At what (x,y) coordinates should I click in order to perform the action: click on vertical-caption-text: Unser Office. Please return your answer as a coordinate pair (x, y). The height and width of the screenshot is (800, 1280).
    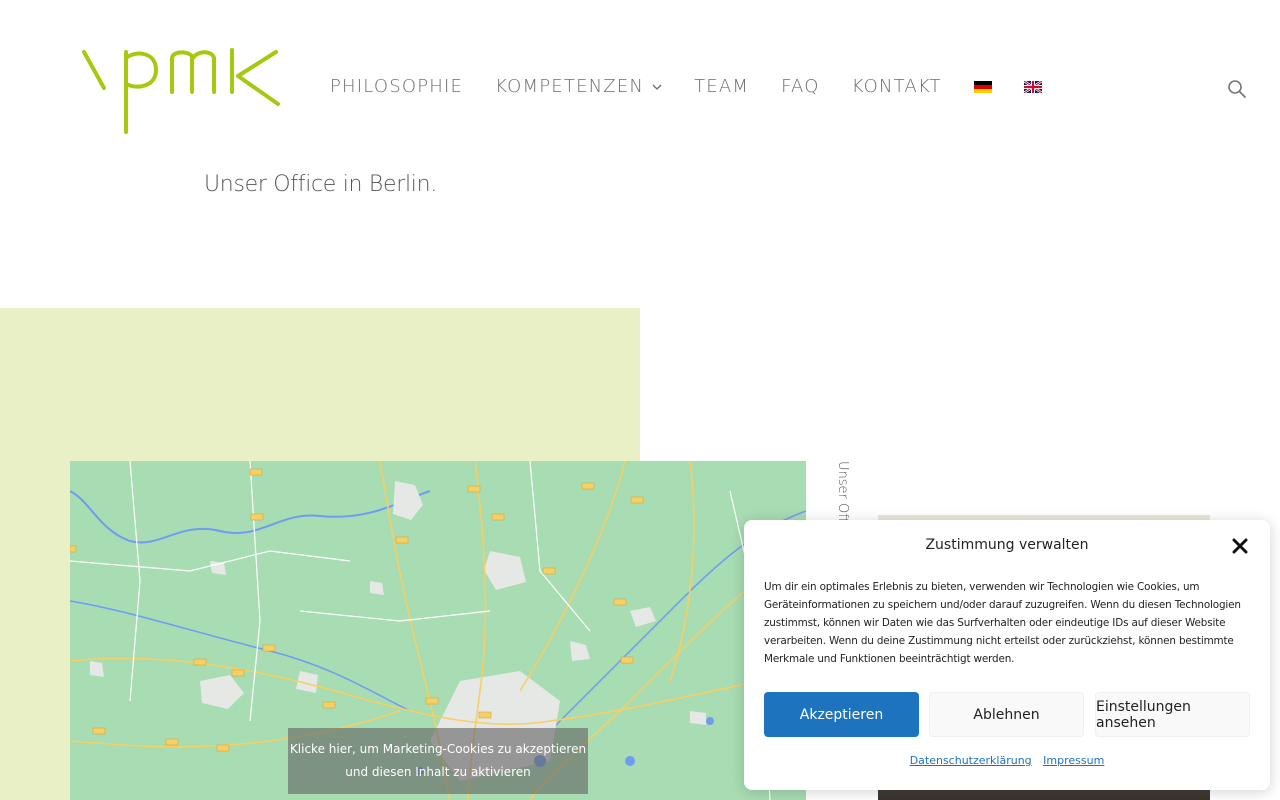
    Looking at the image, I should click on (842, 491).